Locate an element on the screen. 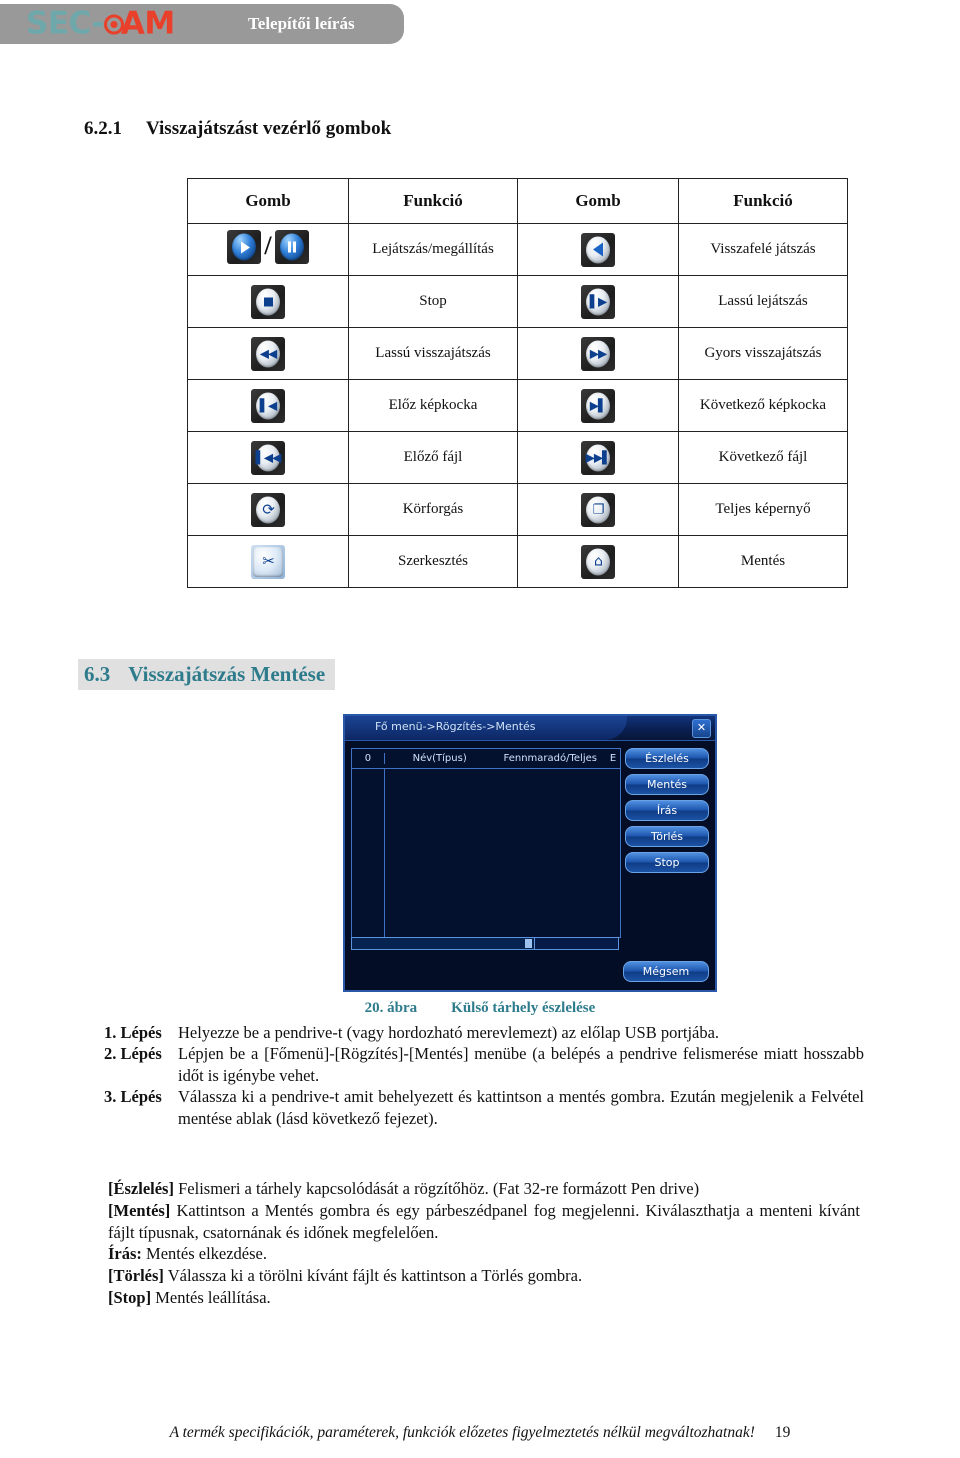 Image resolution: width=960 pixels, height=1458 pixels. reverse-play-button-icon is located at coordinates (598, 249).